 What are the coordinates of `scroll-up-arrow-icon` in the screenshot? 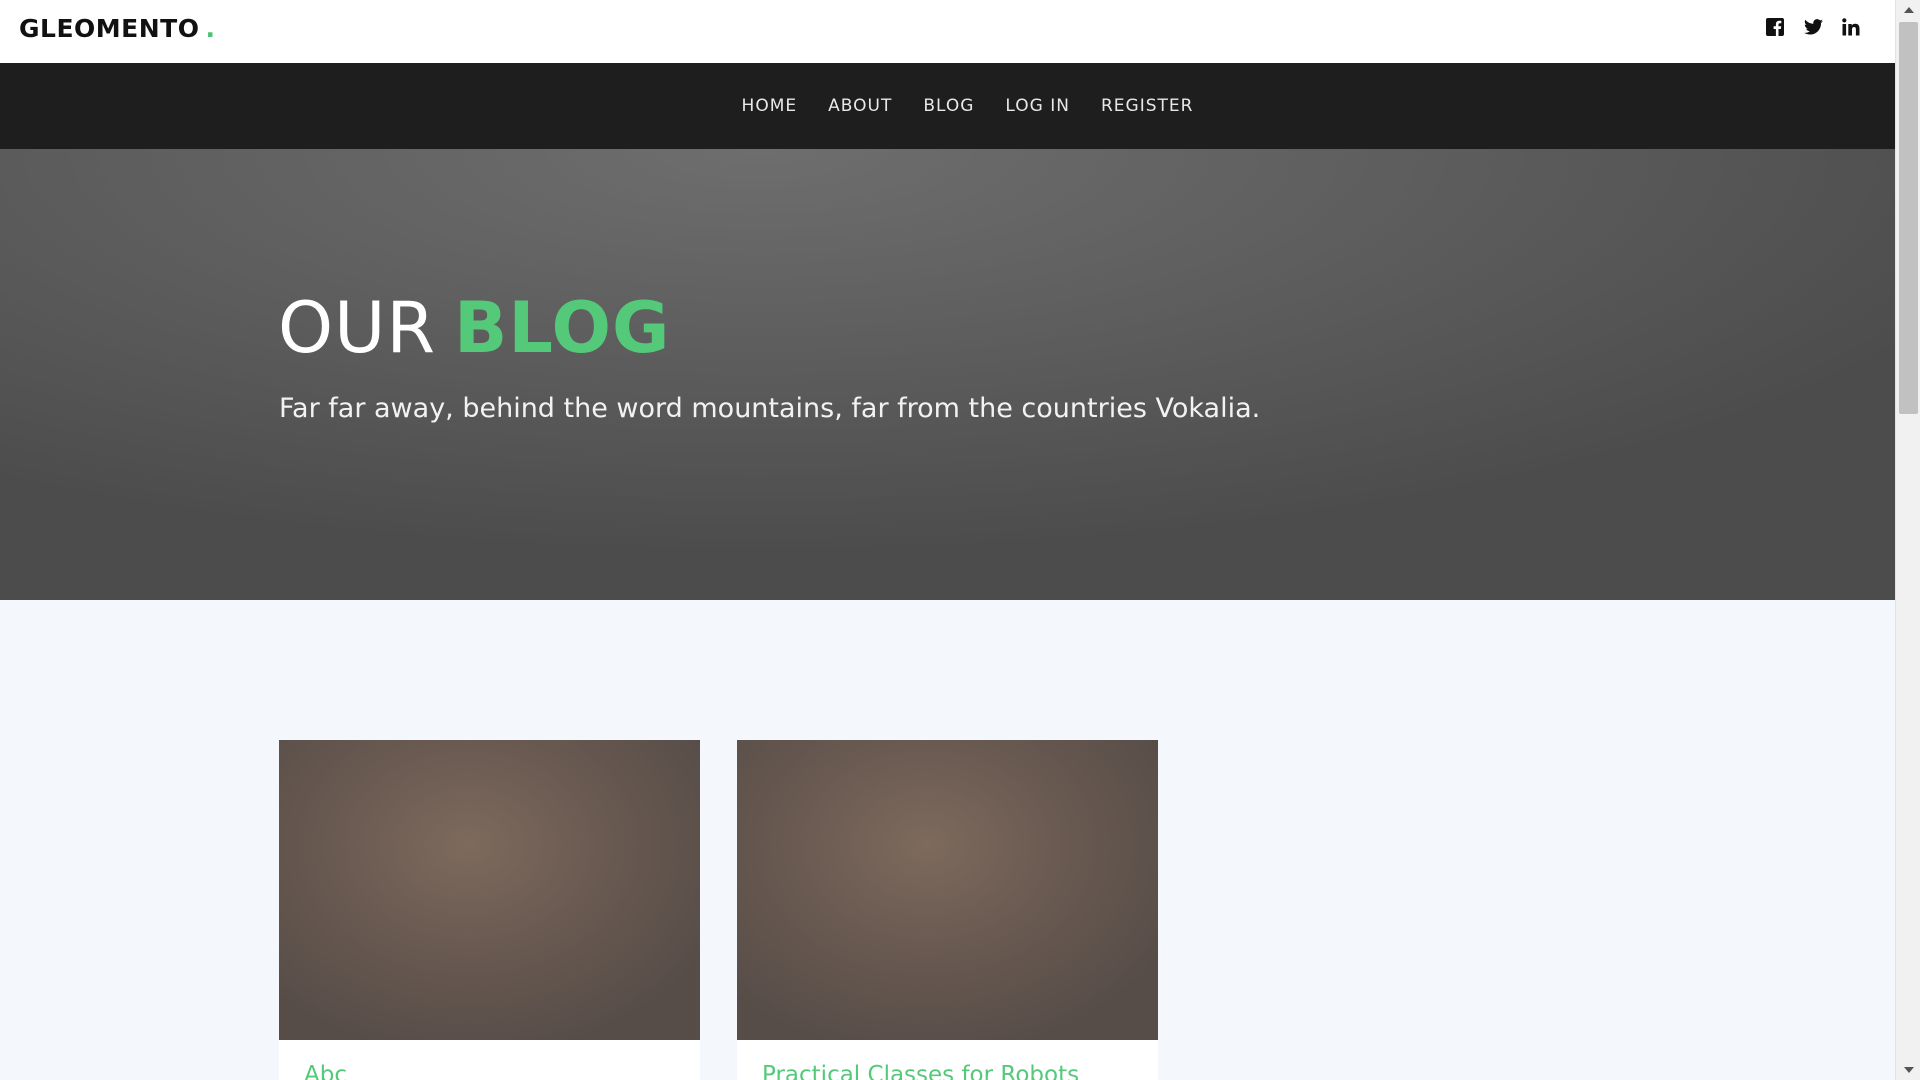 It's located at (1908, 10).